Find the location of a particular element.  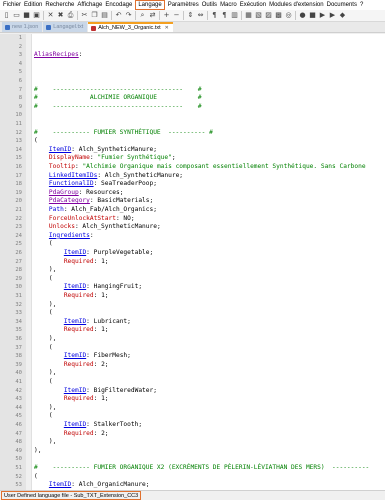

code-line: 43 Required: 1; is located at coordinates (192, 399).